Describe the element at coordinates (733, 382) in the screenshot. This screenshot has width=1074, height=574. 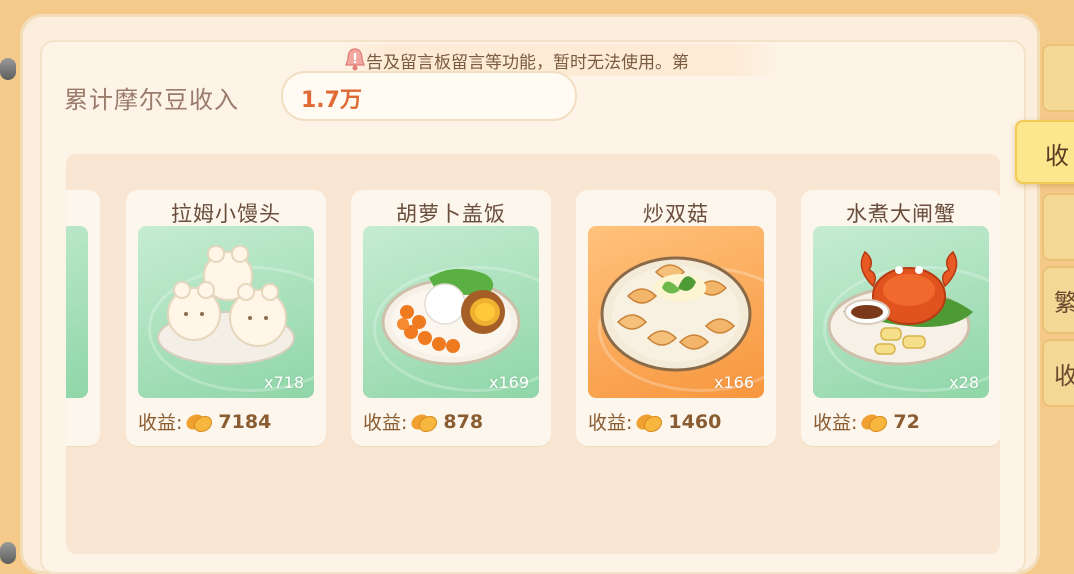
I see `dish-count: x166` at that location.